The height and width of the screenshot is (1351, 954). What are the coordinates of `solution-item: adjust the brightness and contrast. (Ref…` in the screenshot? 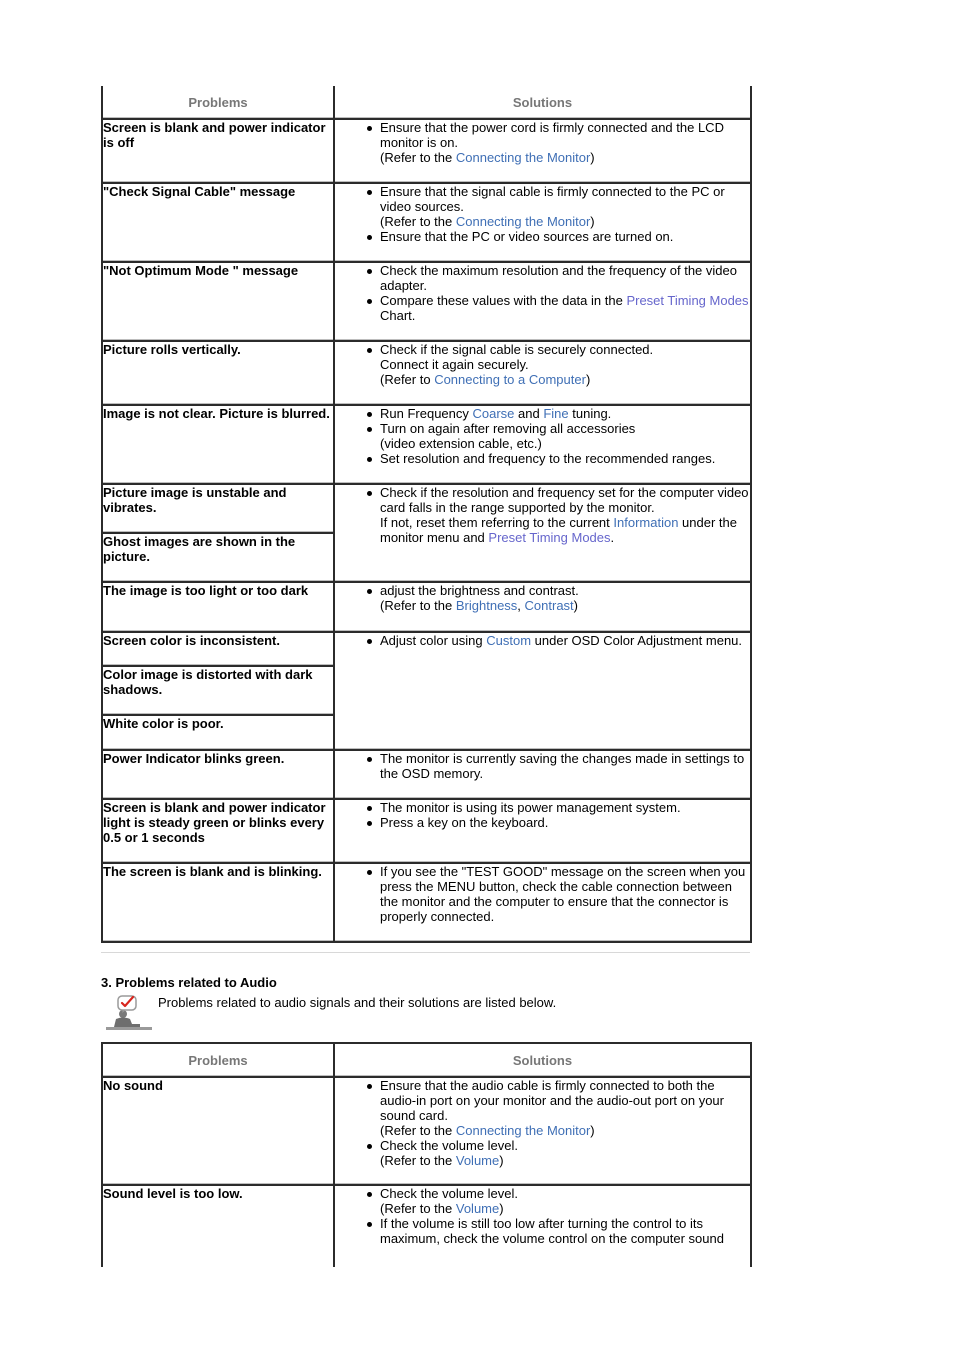 It's located at (558, 598).